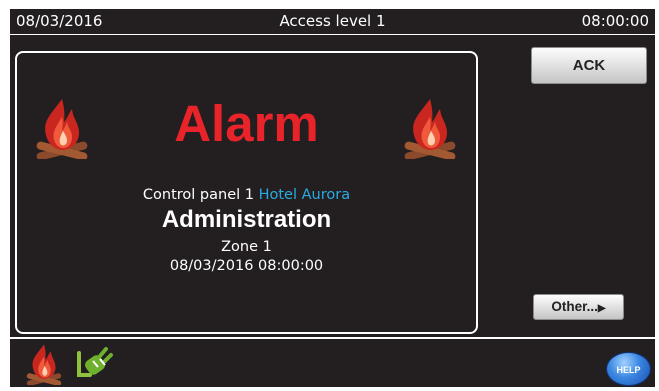 The height and width of the screenshot is (391, 659). I want to click on alarm-timestamp: 08/03/2016 08:00:00, so click(246, 266).